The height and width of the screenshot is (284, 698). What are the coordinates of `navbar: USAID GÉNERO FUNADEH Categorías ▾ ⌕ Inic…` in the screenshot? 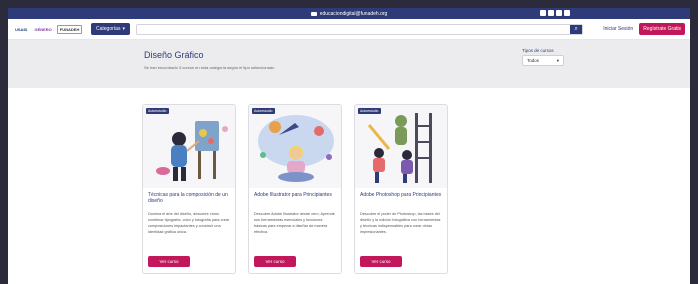 It's located at (349, 29).